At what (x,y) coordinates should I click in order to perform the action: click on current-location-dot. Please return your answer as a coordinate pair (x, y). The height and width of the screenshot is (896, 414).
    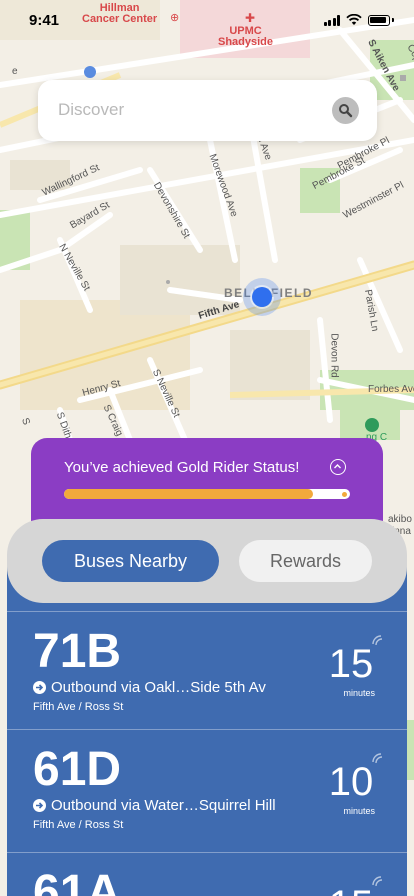
    Looking at the image, I should click on (262, 297).